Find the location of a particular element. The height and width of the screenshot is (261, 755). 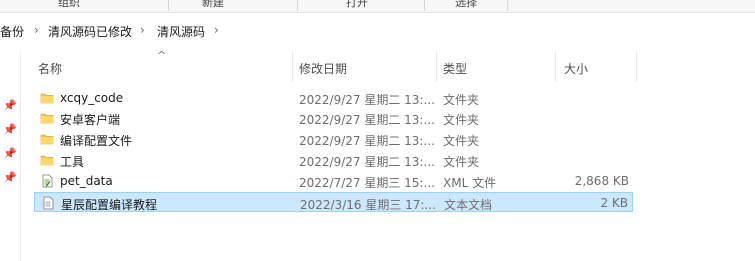

file-row: 安卓客户端 2022/9/27 星期二 13:... 文件夹 is located at coordinates (333, 118).